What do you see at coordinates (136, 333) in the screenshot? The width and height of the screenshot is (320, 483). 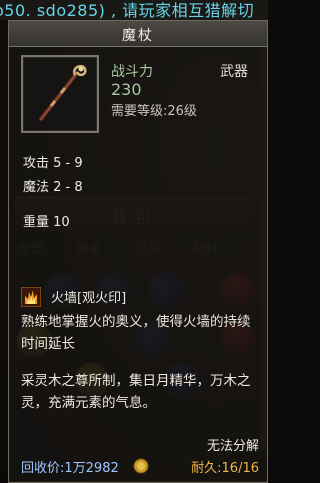 I see `skill-description: 熟练地掌握火的奥义，使得火墙的持续时间延长` at bounding box center [136, 333].